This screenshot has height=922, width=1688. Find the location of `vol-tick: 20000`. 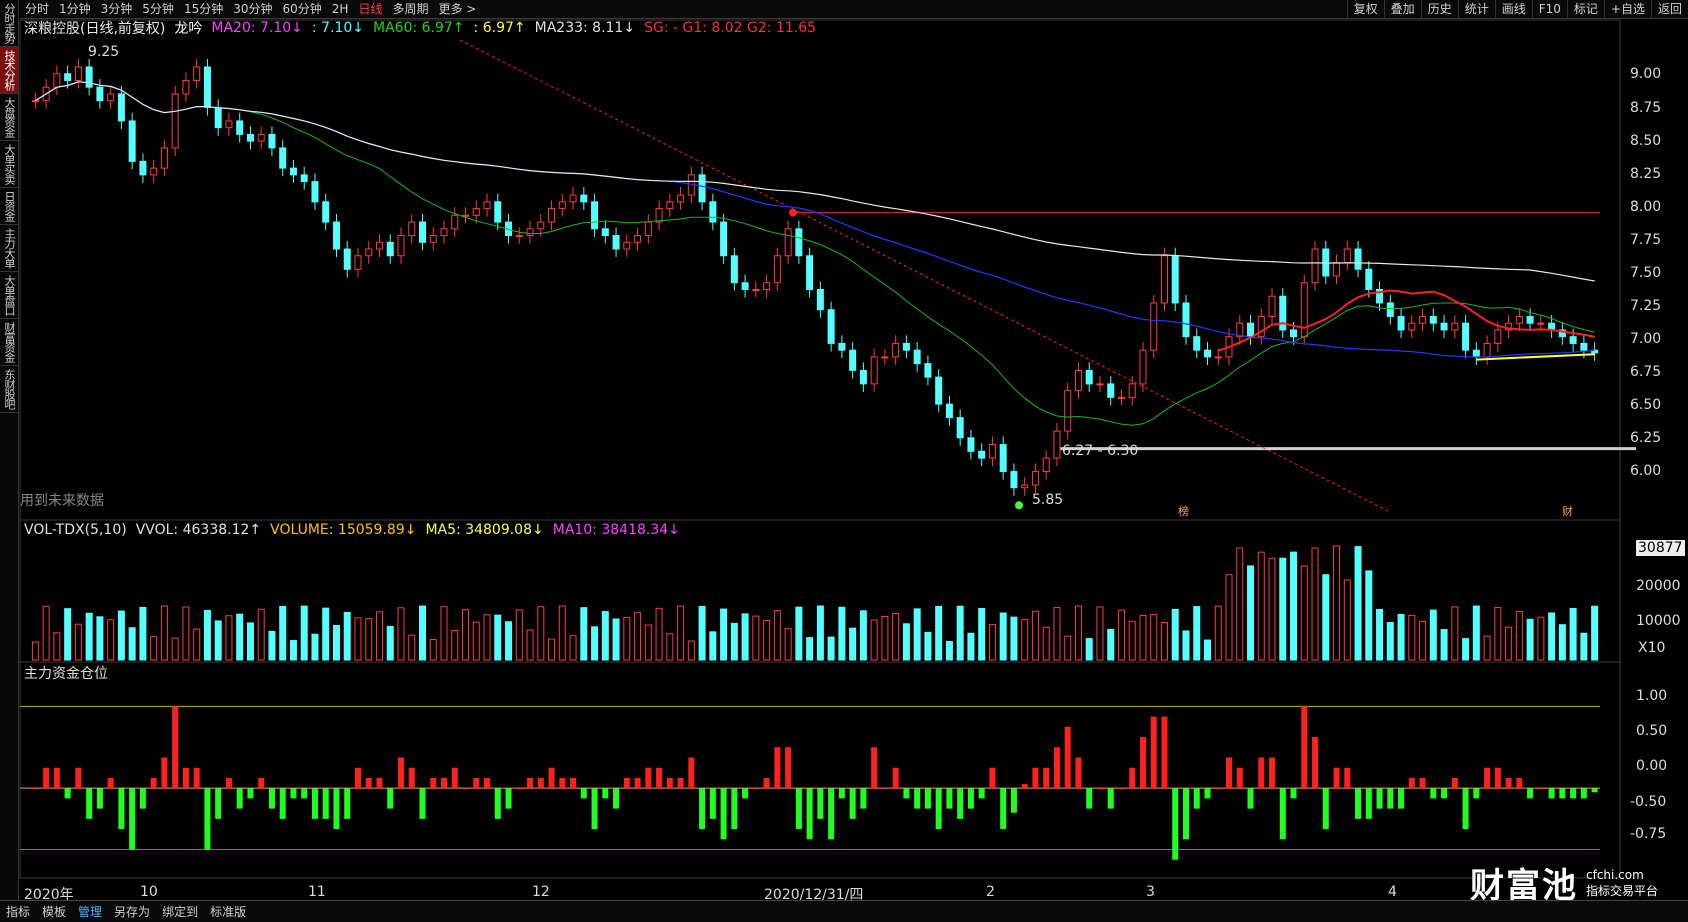

vol-tick: 20000 is located at coordinates (1658, 586).